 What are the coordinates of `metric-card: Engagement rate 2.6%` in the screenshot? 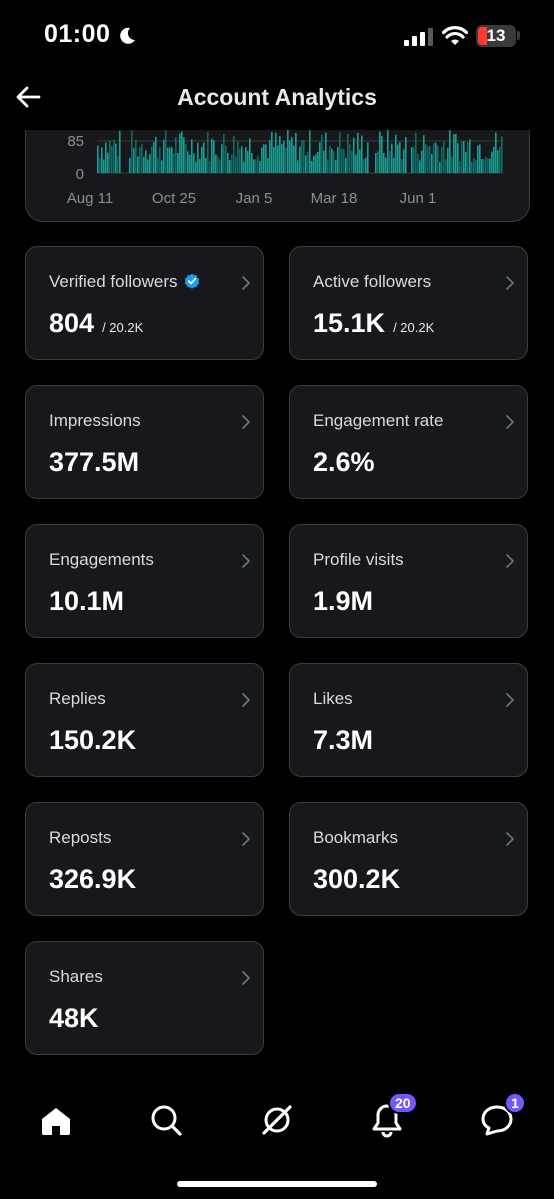 It's located at (408, 442).